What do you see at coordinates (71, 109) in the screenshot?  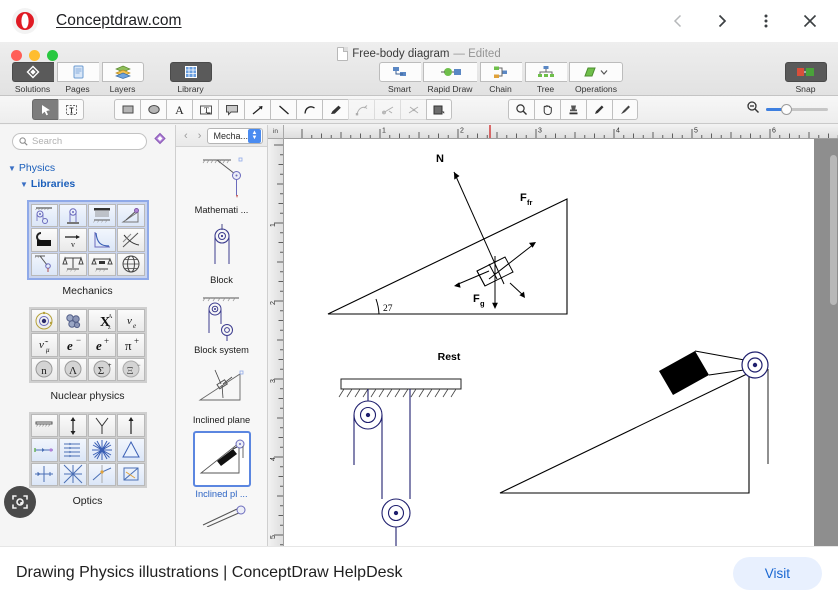 I see `text-select-icon` at bounding box center [71, 109].